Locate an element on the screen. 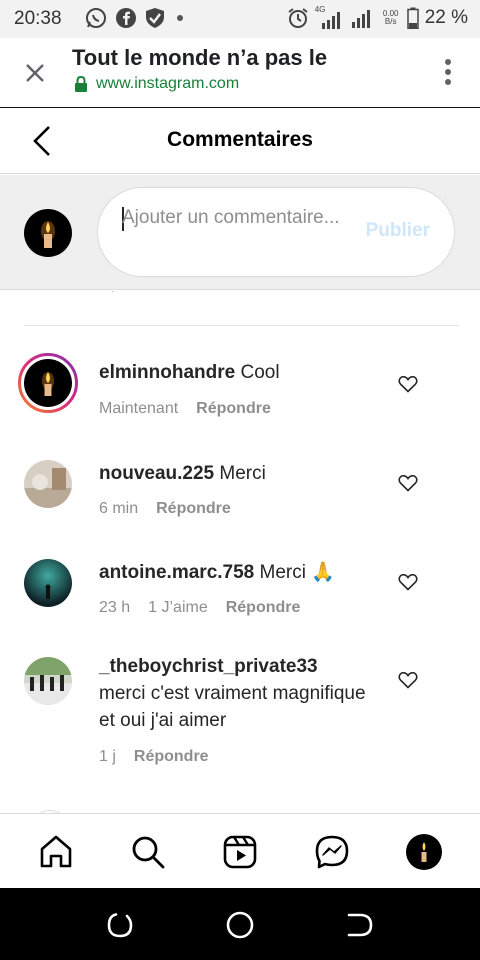  comment-username: _theboychrist_private33 is located at coordinates (208, 666).